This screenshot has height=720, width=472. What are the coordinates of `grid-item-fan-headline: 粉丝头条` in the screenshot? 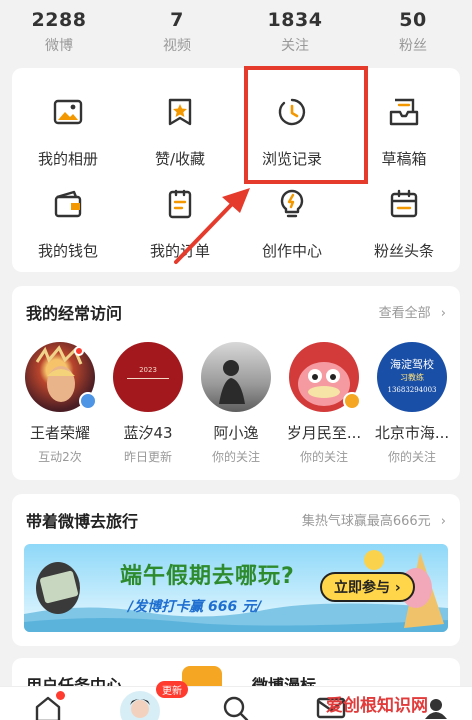 It's located at (404, 228).